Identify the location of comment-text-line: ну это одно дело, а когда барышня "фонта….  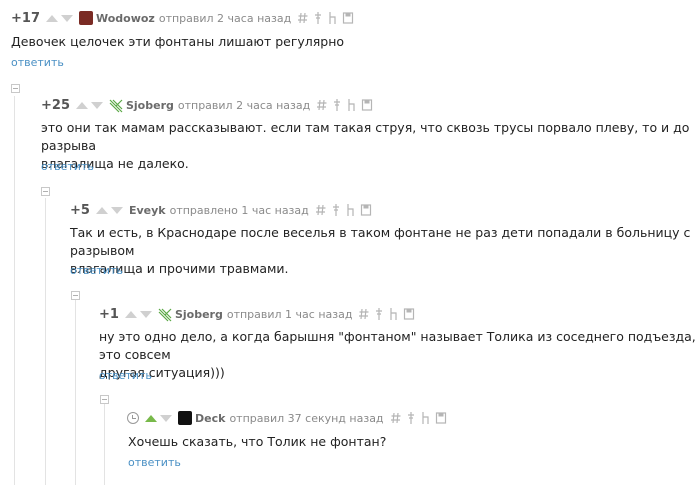
(397, 345).